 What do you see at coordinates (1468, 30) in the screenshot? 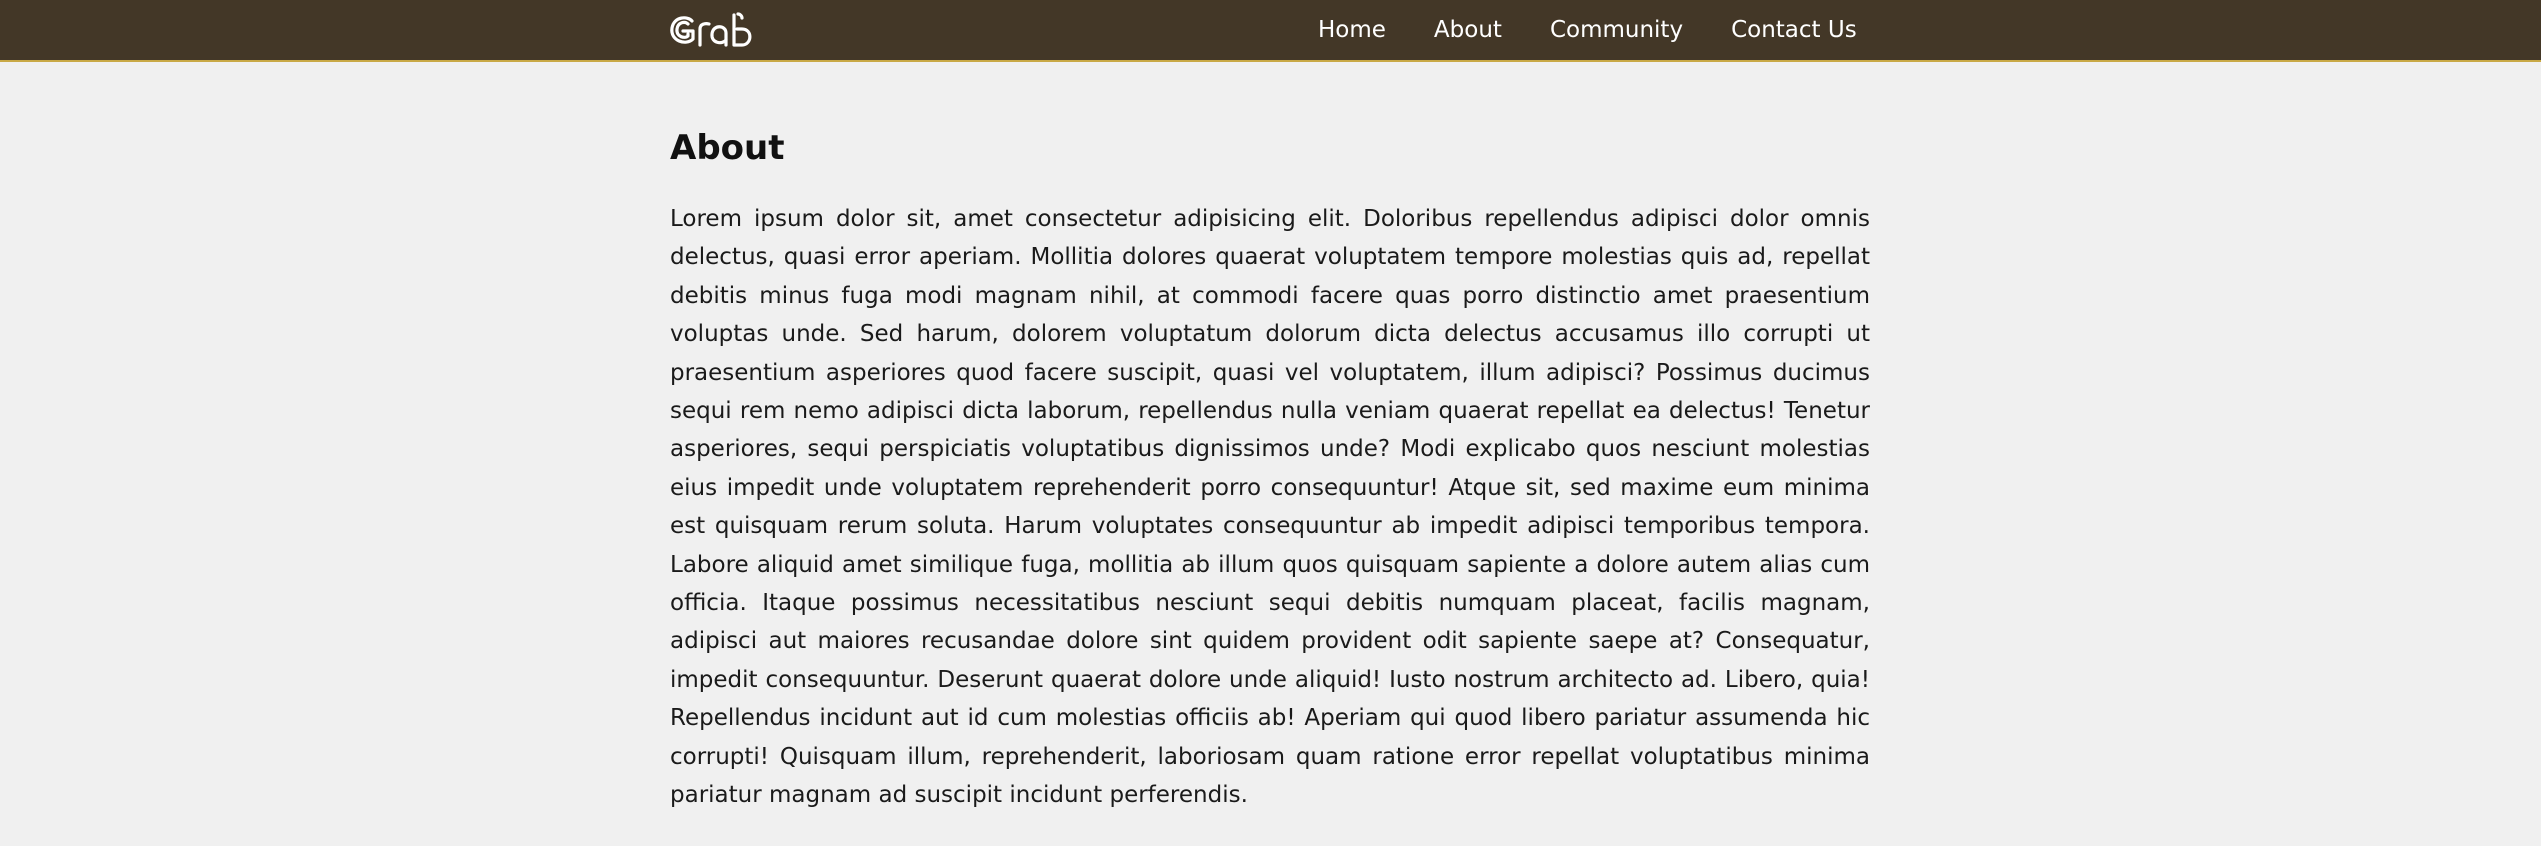
I see `nav-link-about: About` at bounding box center [1468, 30].